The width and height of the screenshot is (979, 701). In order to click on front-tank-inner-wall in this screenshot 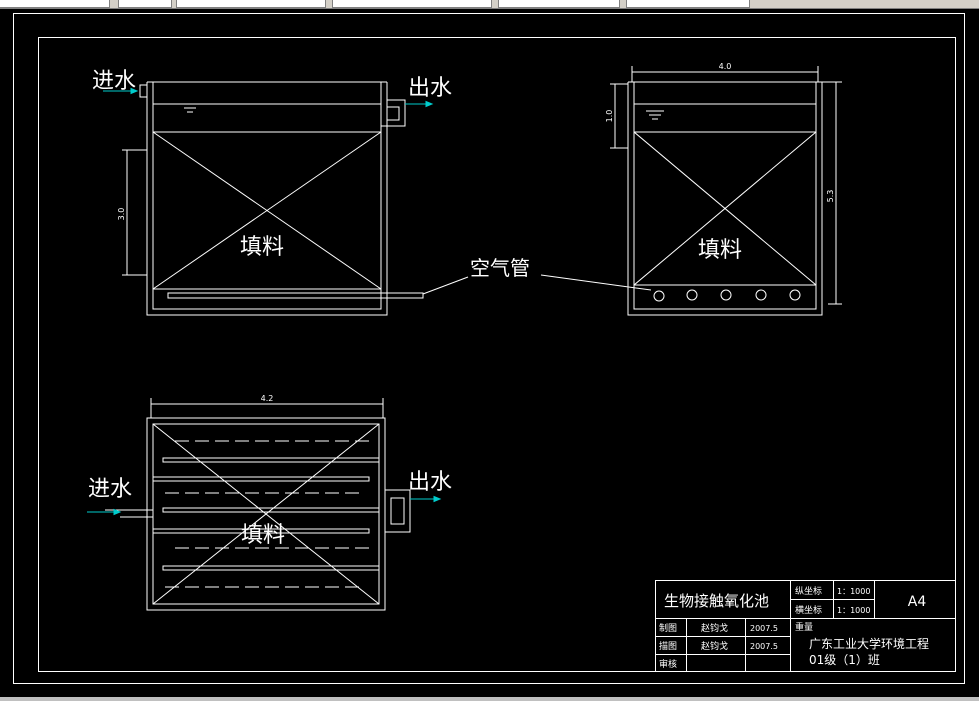, I will do `click(267, 196)`.